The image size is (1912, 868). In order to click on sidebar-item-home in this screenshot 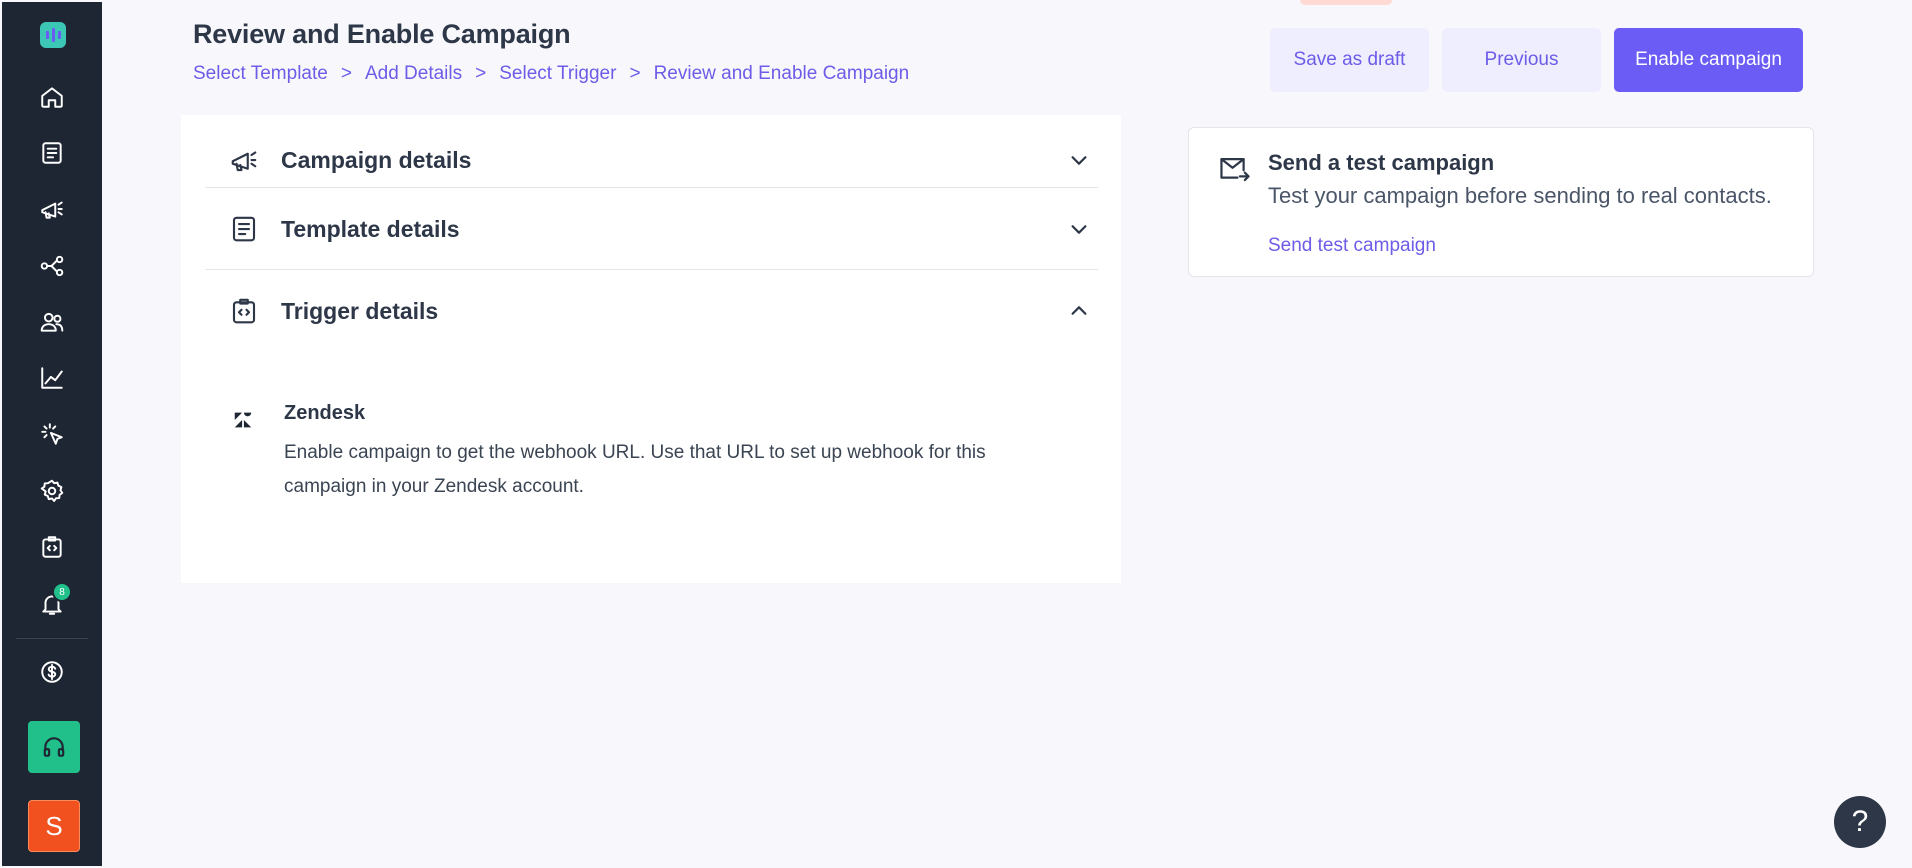, I will do `click(52, 97)`.